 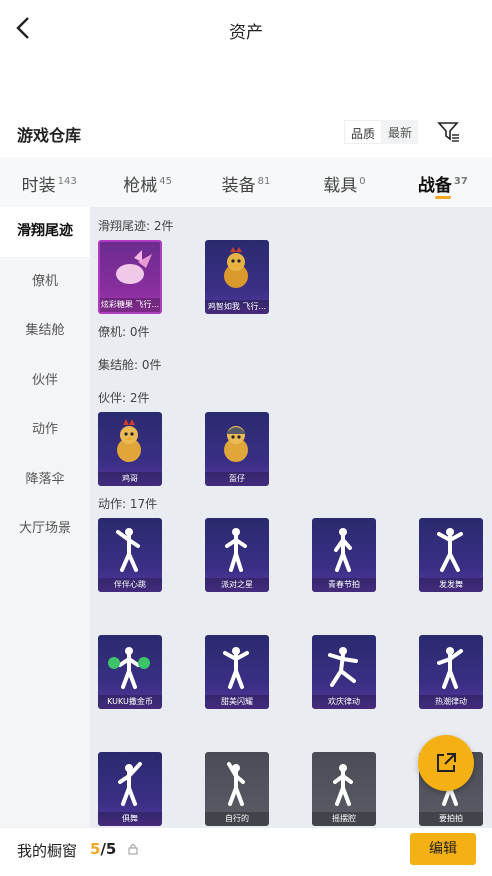 I want to click on sidebar: 滑翔尾迹 僚机 集结舱 伙伴 动作 降落伞 大厅场景, so click(x=45, y=517).